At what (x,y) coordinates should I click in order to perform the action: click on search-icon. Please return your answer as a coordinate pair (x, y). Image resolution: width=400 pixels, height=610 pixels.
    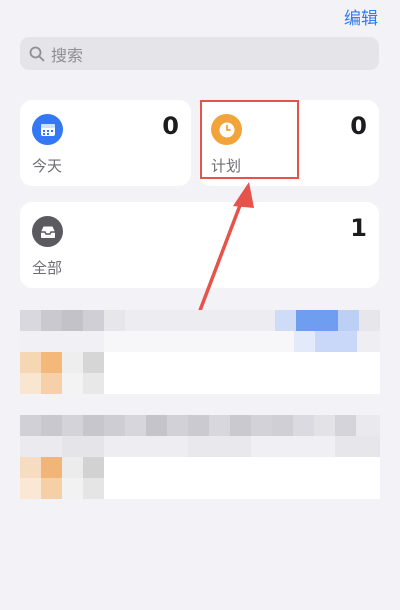
    Looking at the image, I should click on (37, 53).